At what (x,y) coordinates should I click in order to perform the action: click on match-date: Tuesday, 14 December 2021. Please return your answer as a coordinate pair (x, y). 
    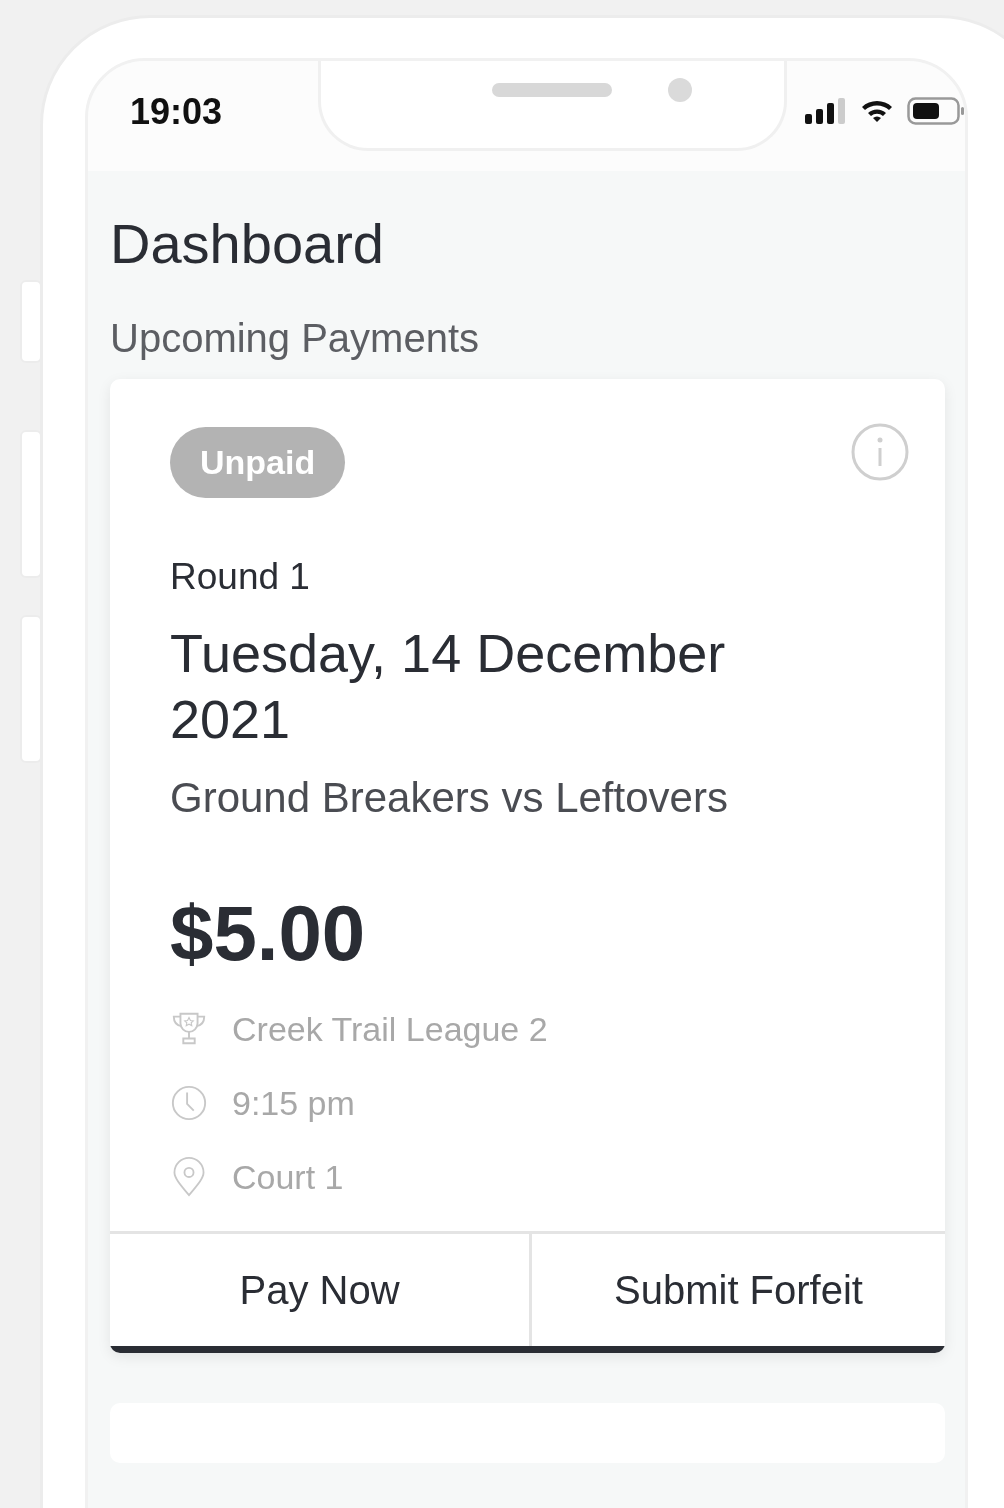
    Looking at the image, I should click on (448, 686).